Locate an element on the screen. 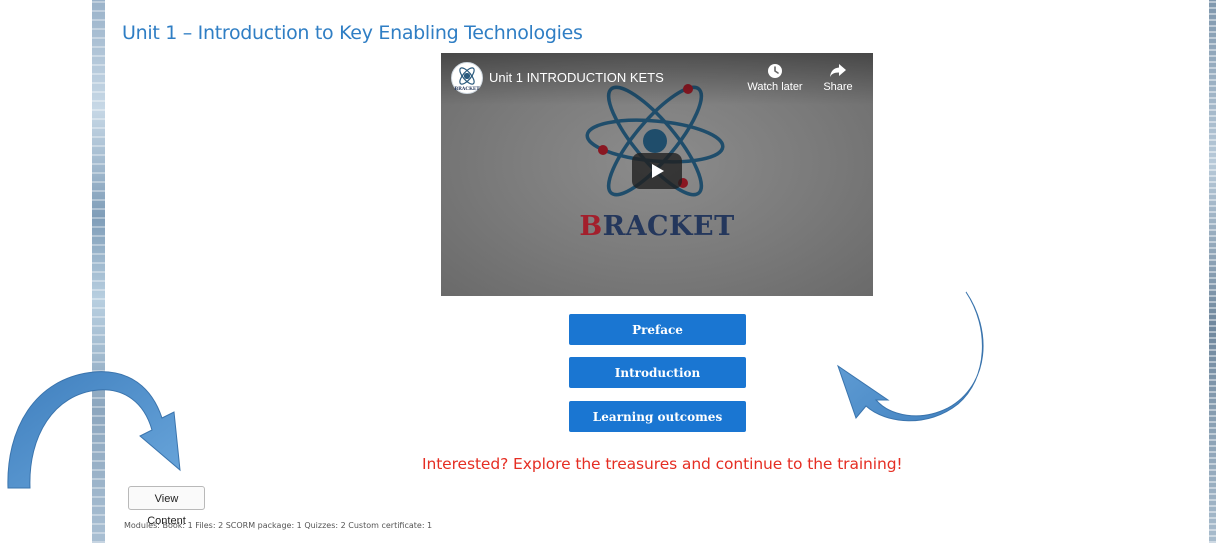  right-decorative-strip is located at coordinates (1212, 271).